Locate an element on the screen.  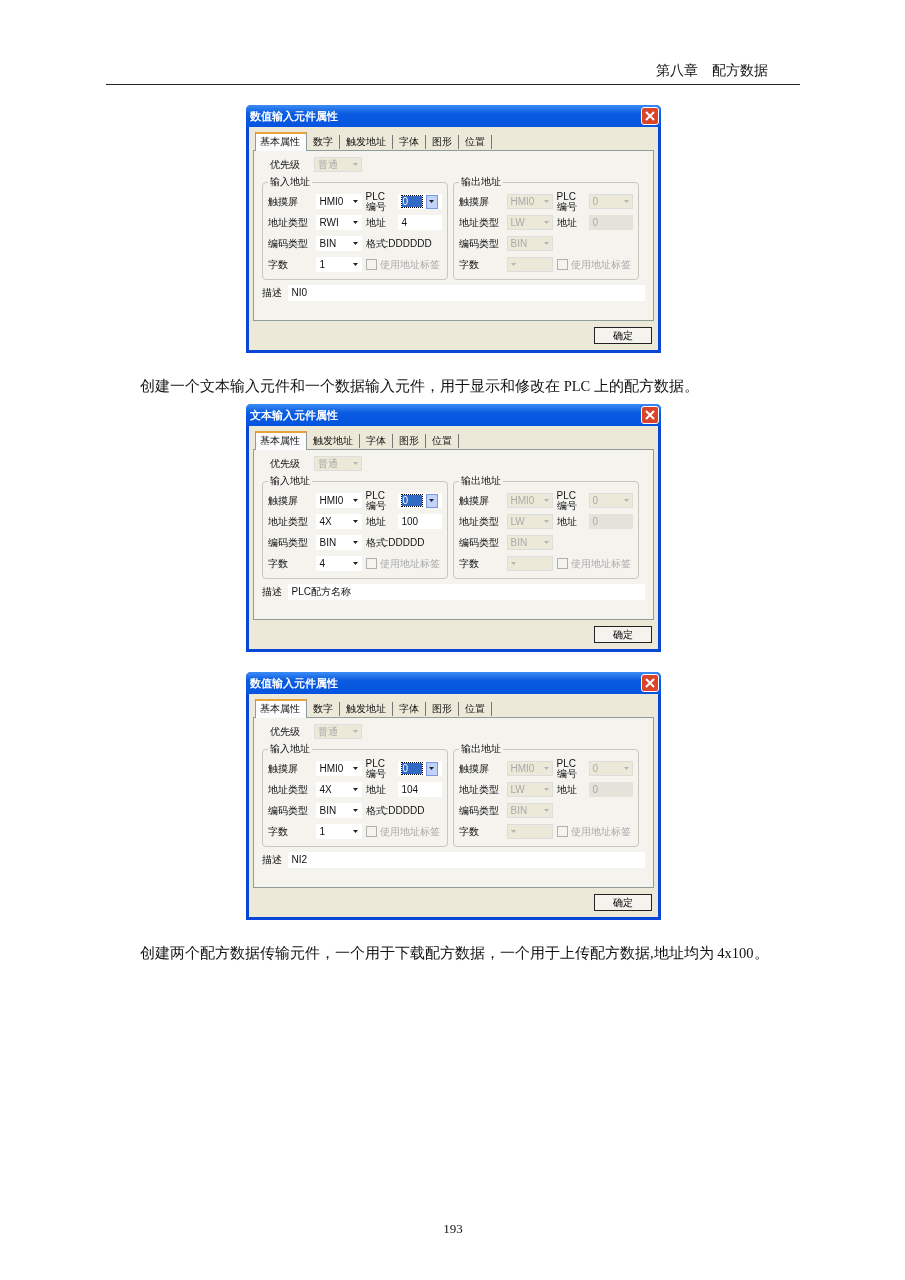
description-field: PLC配方名称 is located at coordinates (466, 592).